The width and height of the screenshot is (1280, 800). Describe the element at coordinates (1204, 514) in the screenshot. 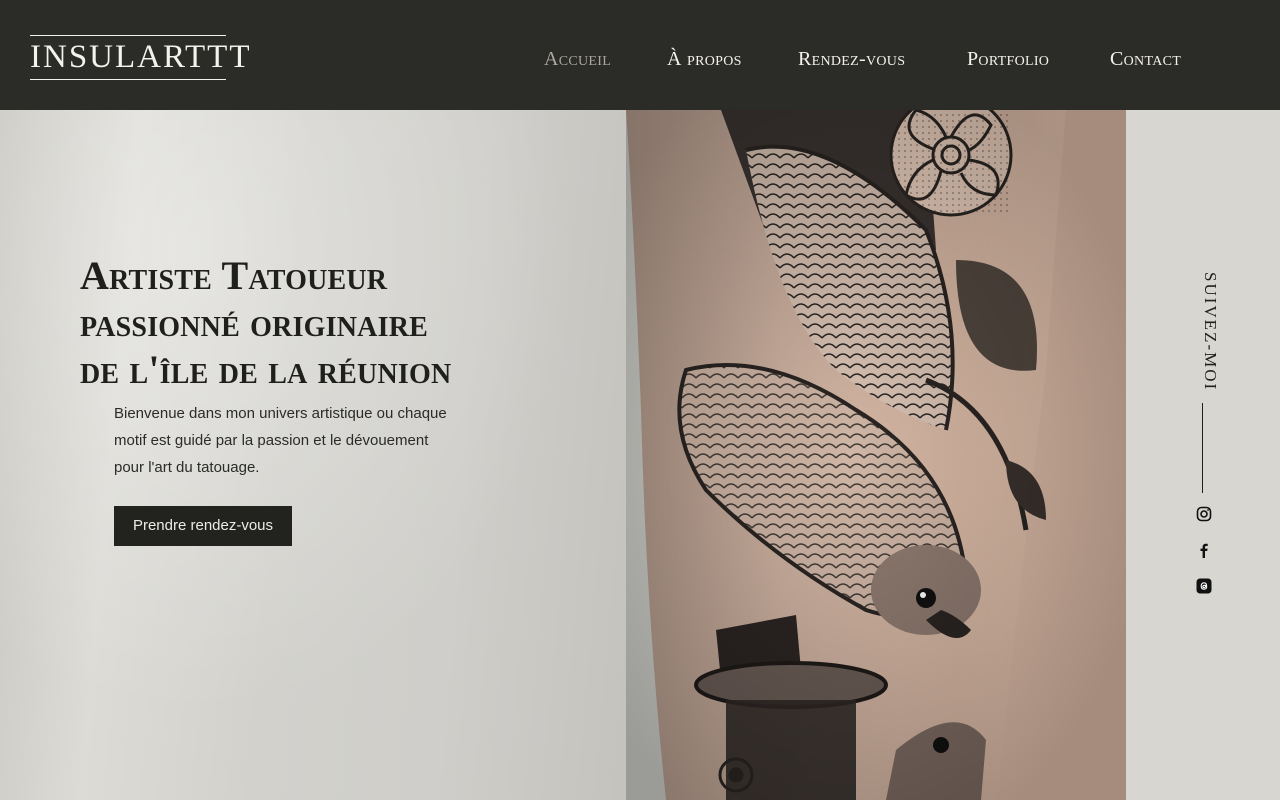

I see `instagram-icon` at that location.